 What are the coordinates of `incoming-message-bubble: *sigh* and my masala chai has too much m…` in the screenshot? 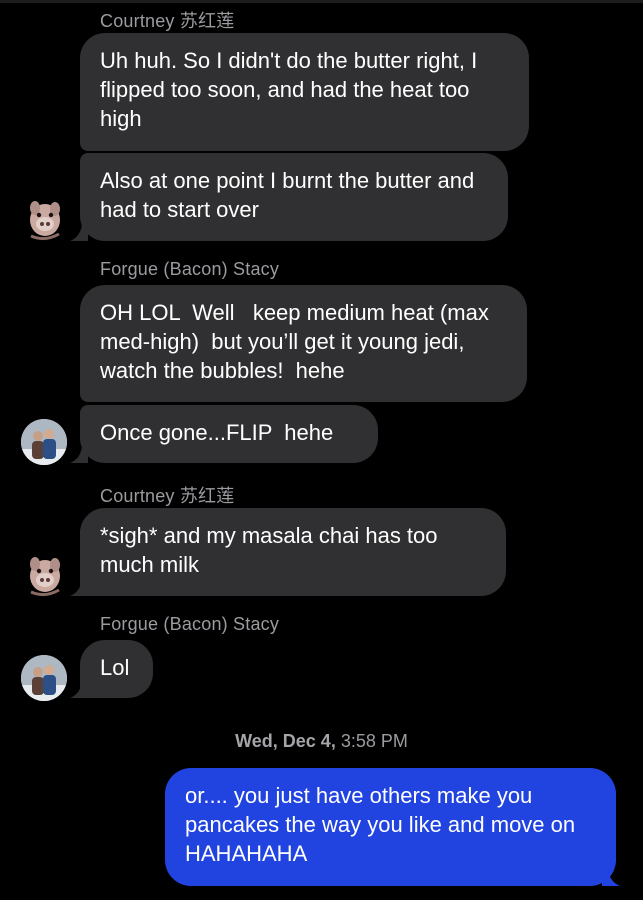 It's located at (293, 552).